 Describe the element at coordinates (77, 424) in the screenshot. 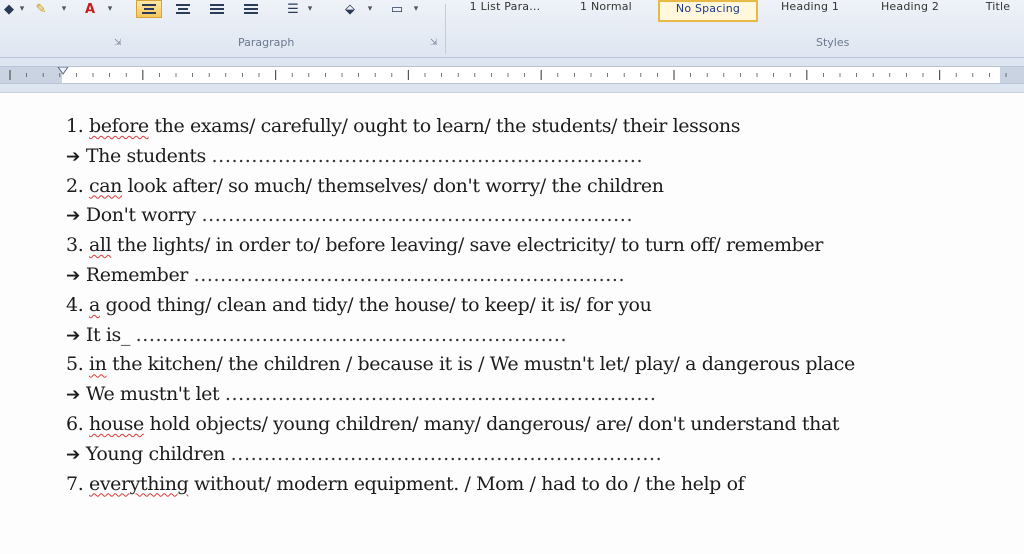

I see `question-number: 6.` at that location.